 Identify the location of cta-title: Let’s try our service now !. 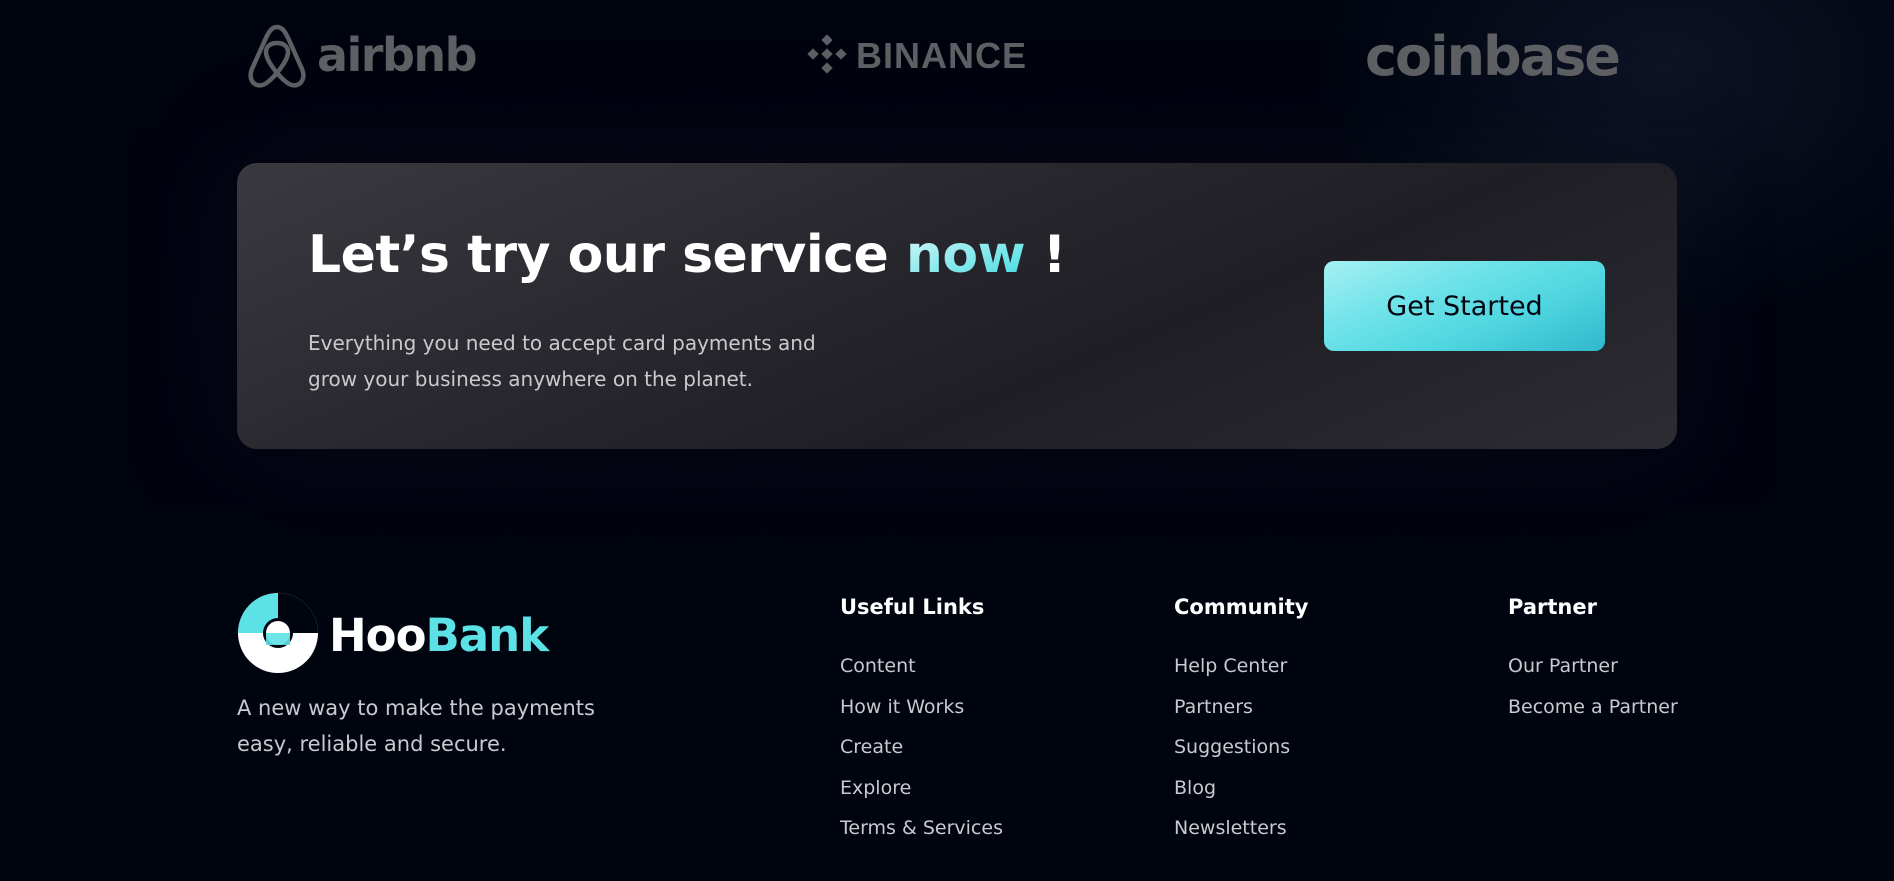
(687, 255).